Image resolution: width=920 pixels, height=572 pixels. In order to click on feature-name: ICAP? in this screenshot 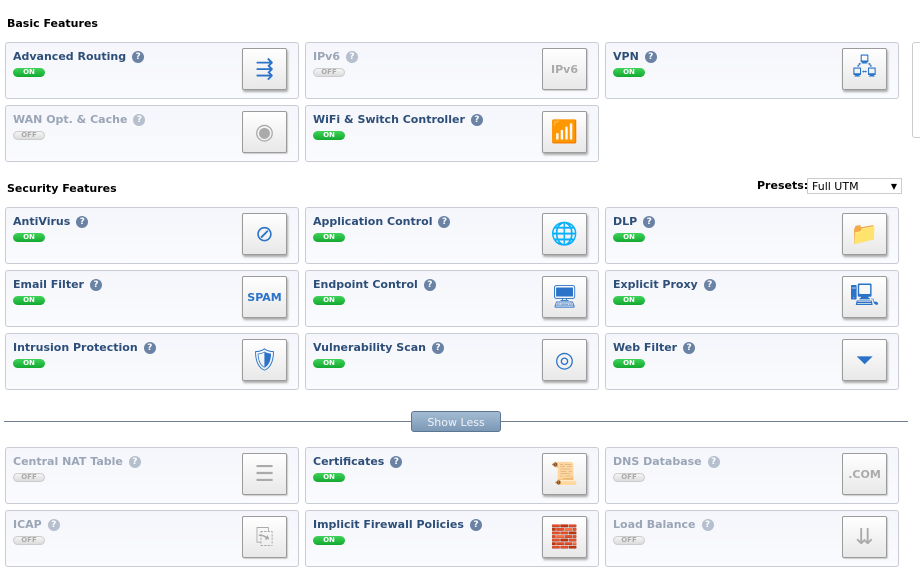, I will do `click(36, 524)`.